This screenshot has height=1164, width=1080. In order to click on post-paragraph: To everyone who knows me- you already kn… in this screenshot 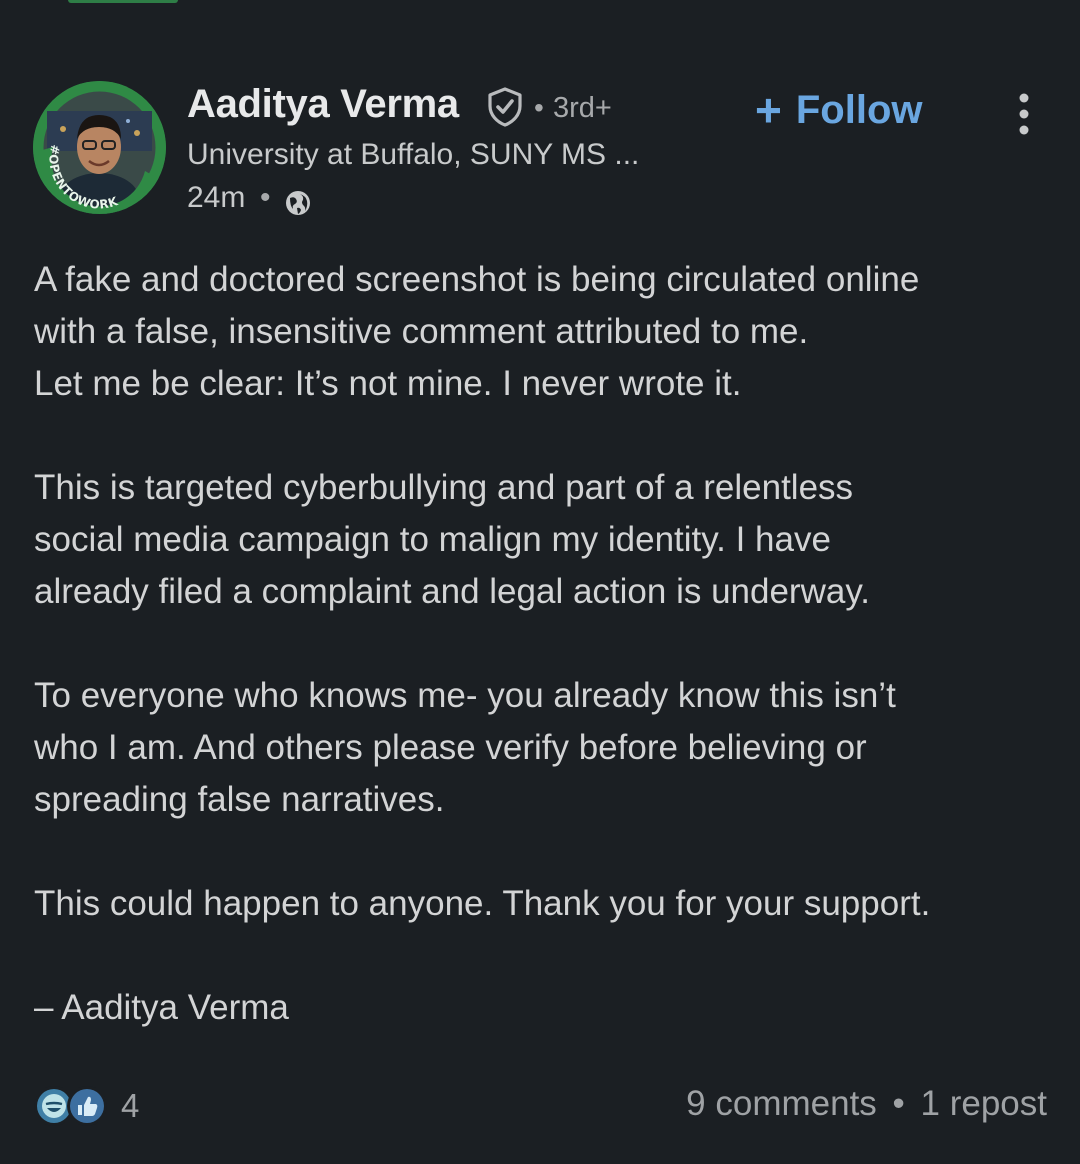, I will do `click(544, 748)`.